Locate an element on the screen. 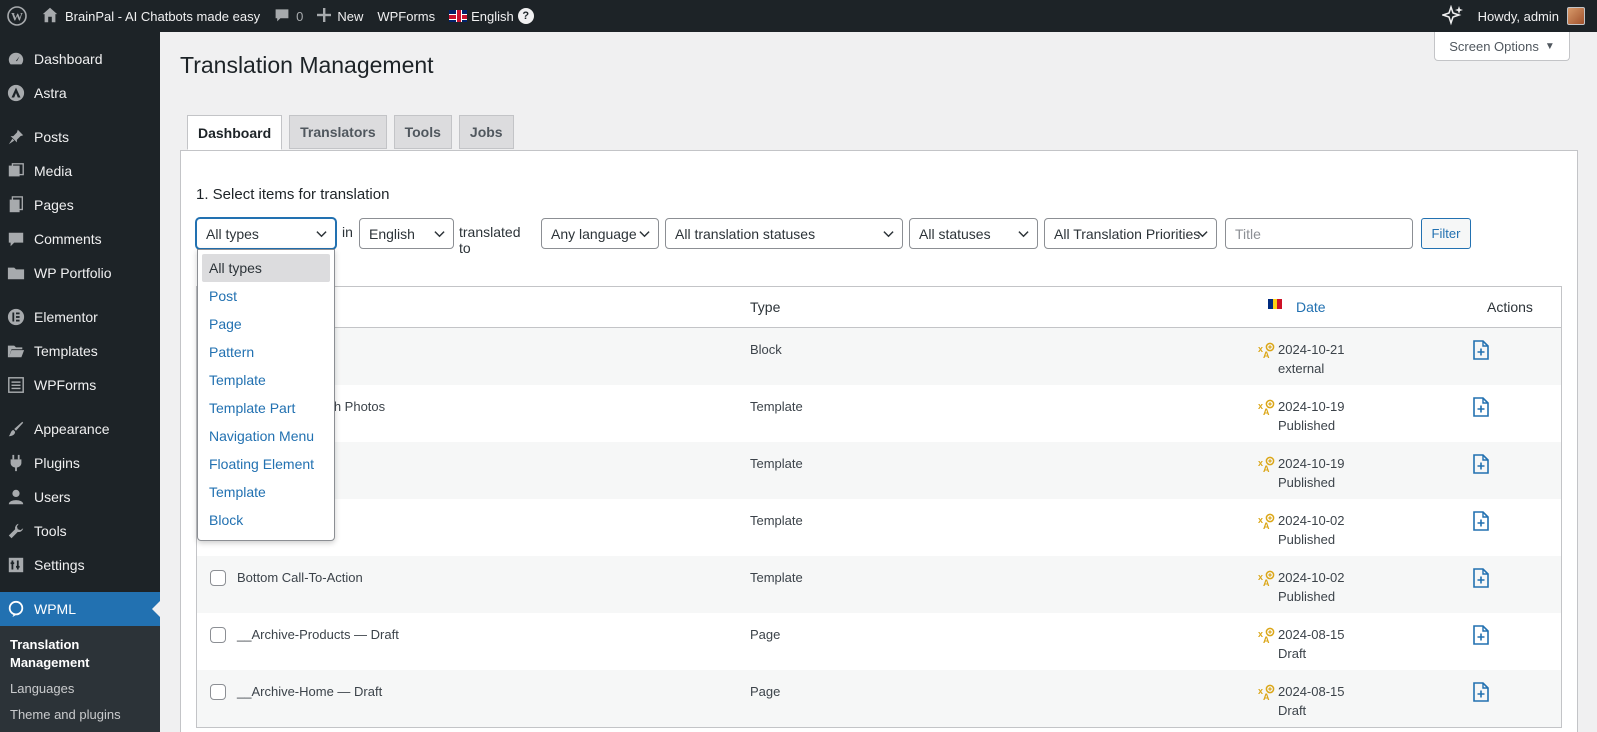  submenu-theme-plugins: Theme and plugins is located at coordinates (80, 715).